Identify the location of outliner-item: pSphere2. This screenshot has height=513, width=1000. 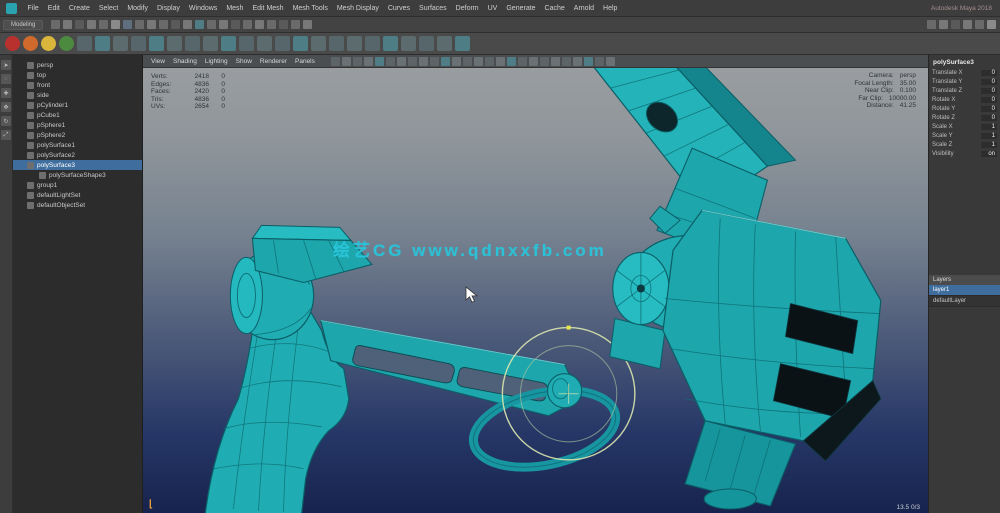
(77, 135).